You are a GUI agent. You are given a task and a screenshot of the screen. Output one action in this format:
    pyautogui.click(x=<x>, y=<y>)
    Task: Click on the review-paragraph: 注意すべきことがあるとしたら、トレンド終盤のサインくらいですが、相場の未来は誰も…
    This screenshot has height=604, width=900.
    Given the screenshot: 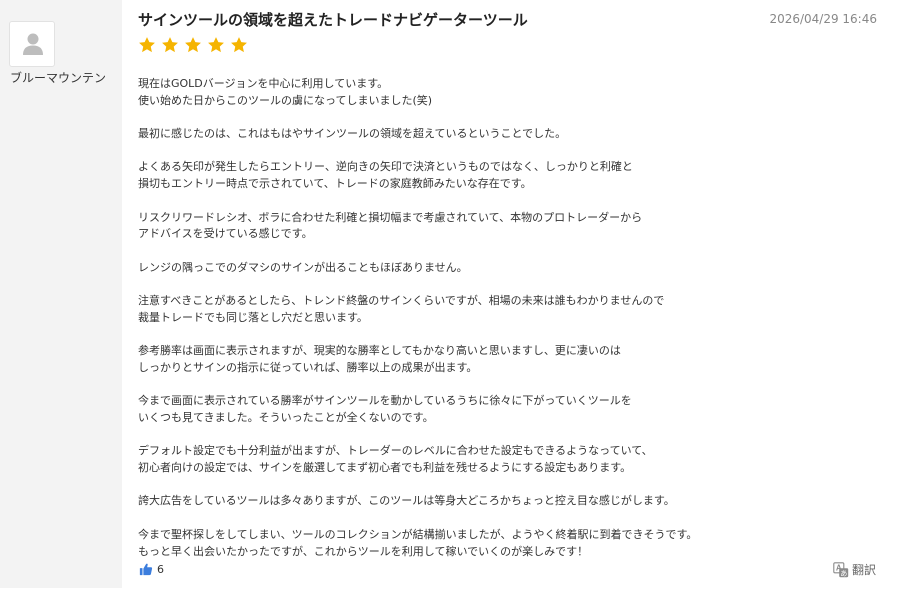 What is the action you would take?
    pyautogui.click(x=483, y=309)
    